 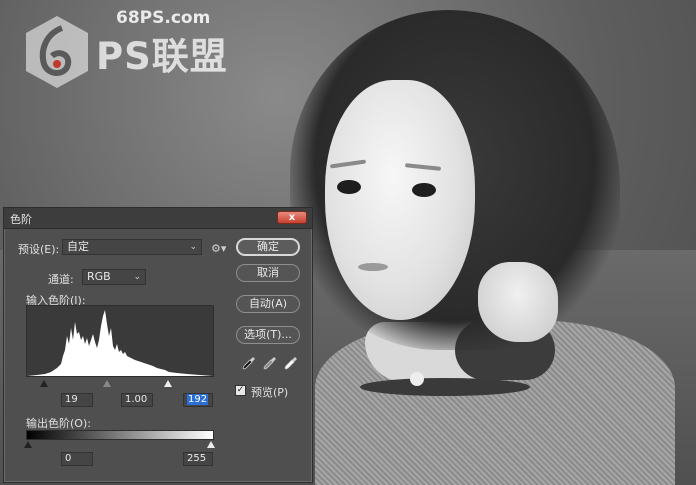 I want to click on cancel-button: 取消, so click(x=268, y=273).